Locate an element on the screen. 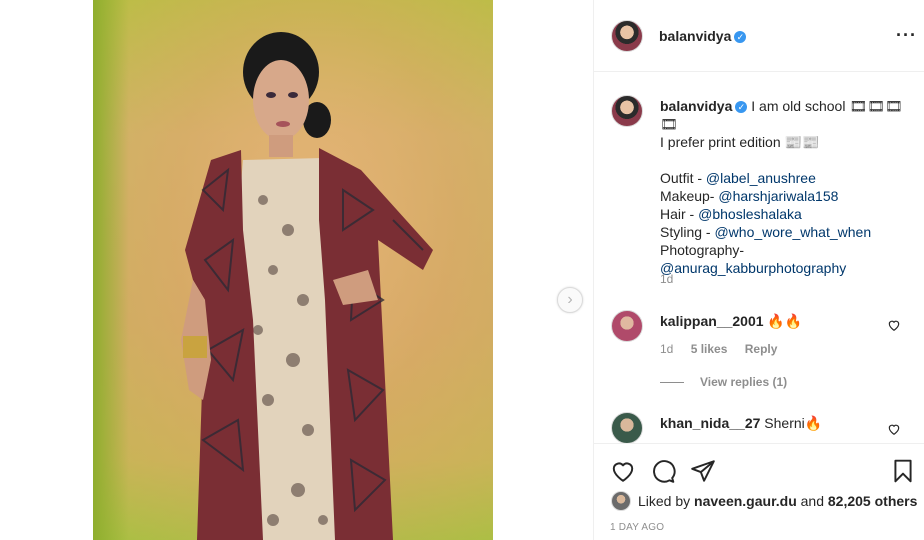  replies-divider-line is located at coordinates (672, 383).